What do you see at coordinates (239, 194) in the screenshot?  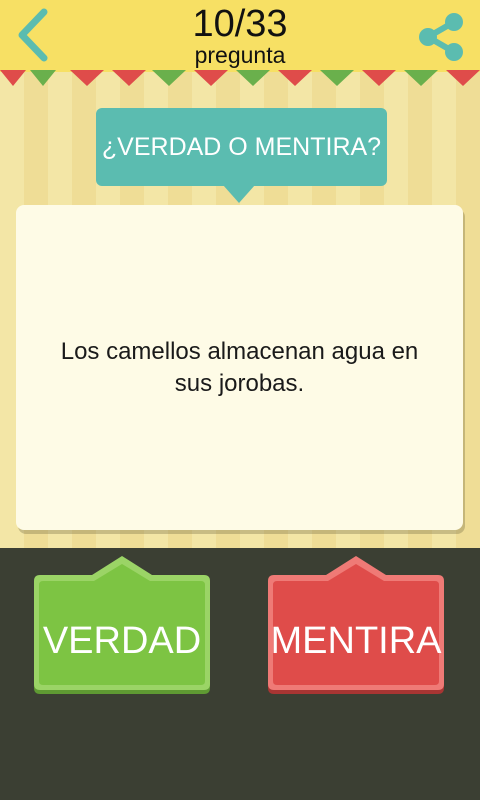 I see `category-tag-pointer` at bounding box center [239, 194].